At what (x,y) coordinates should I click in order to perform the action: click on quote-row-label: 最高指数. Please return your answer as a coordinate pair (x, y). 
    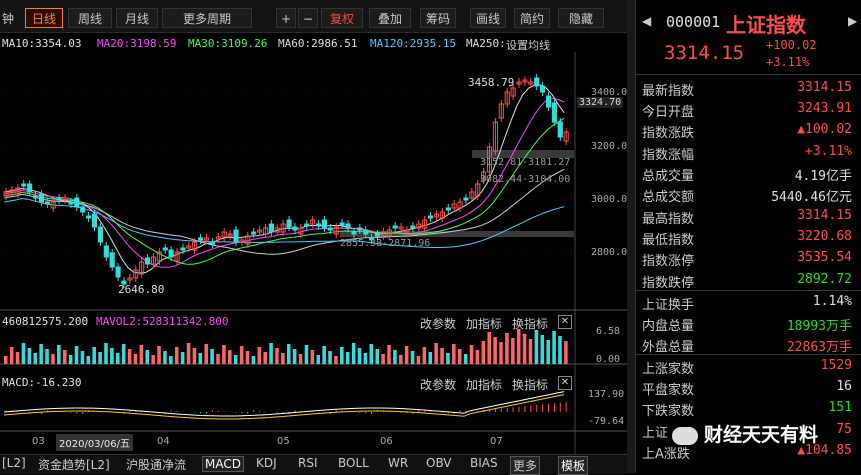
    Looking at the image, I should click on (668, 219).